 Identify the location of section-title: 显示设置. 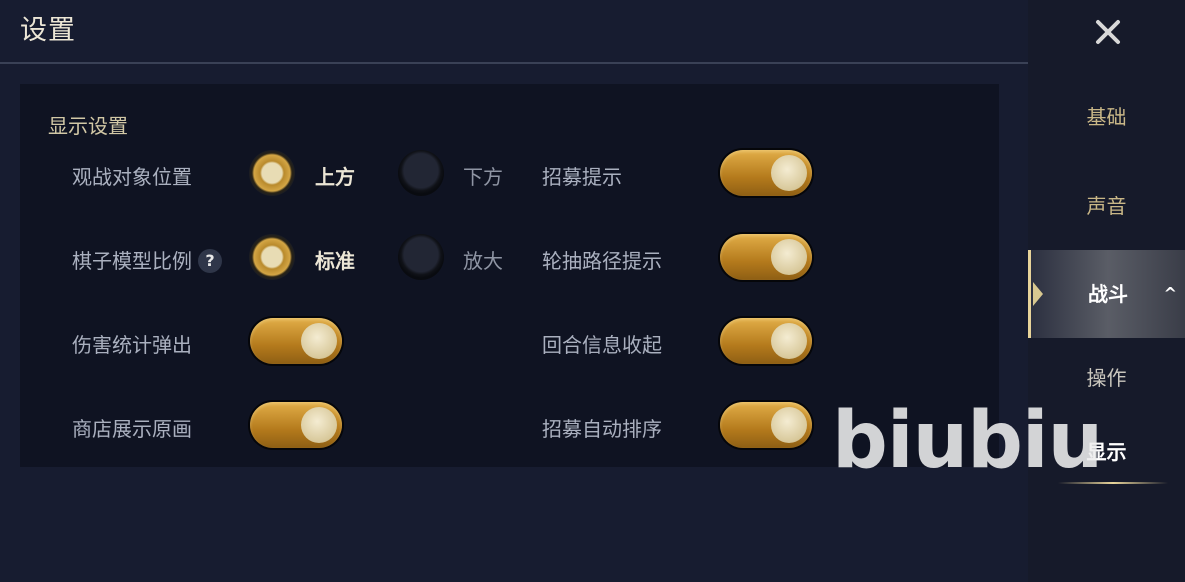
(88, 126).